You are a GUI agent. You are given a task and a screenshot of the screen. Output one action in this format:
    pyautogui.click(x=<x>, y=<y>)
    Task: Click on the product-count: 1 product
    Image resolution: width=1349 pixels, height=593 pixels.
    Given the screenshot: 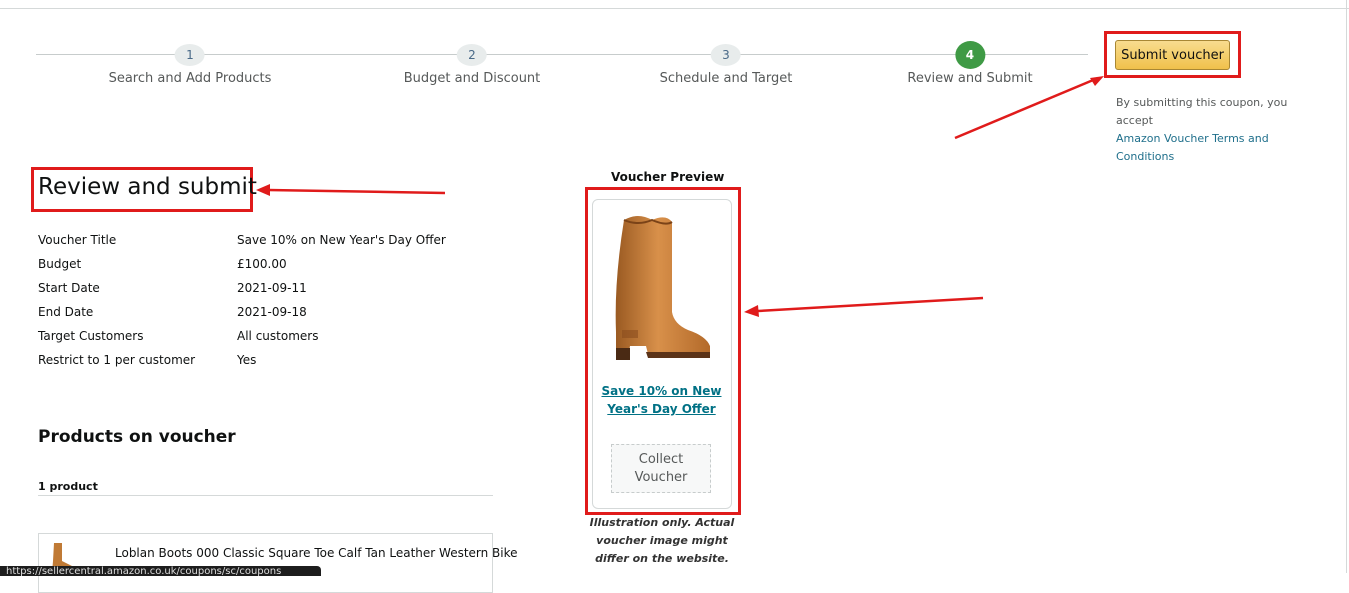 What is the action you would take?
    pyautogui.click(x=68, y=486)
    